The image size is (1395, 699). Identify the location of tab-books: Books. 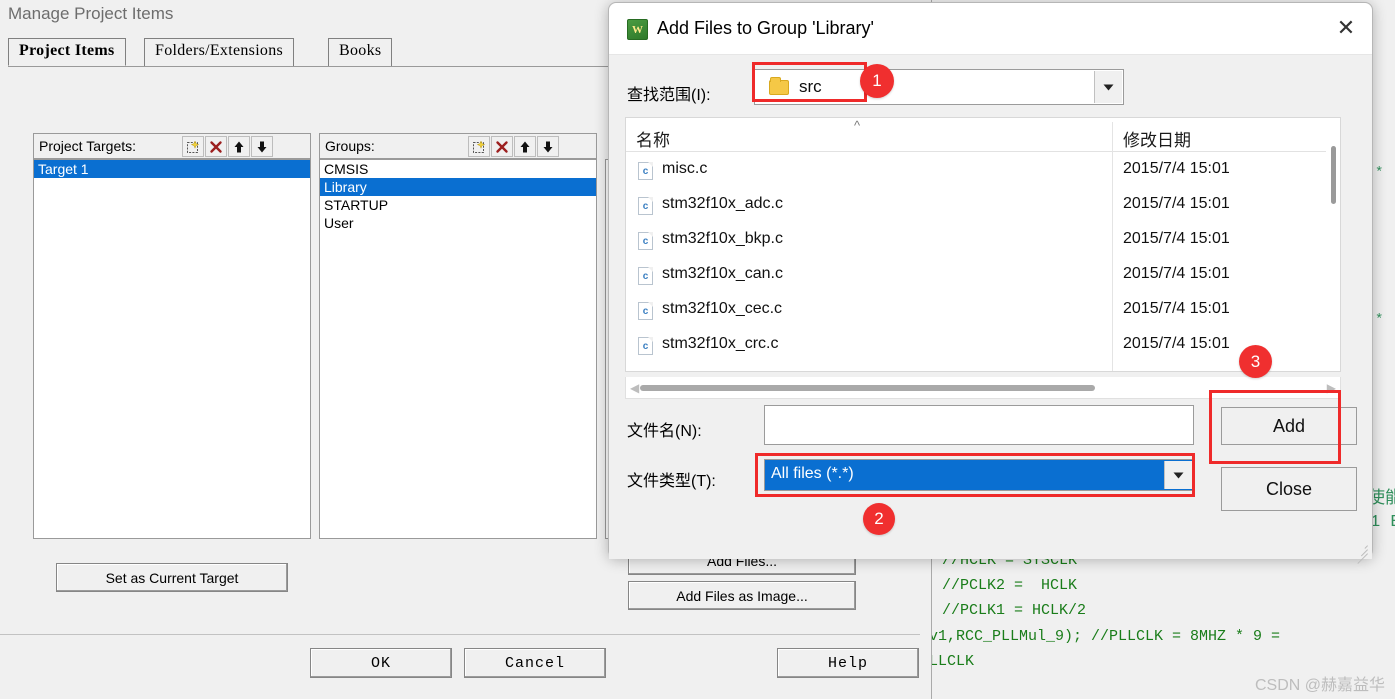
(360, 52).